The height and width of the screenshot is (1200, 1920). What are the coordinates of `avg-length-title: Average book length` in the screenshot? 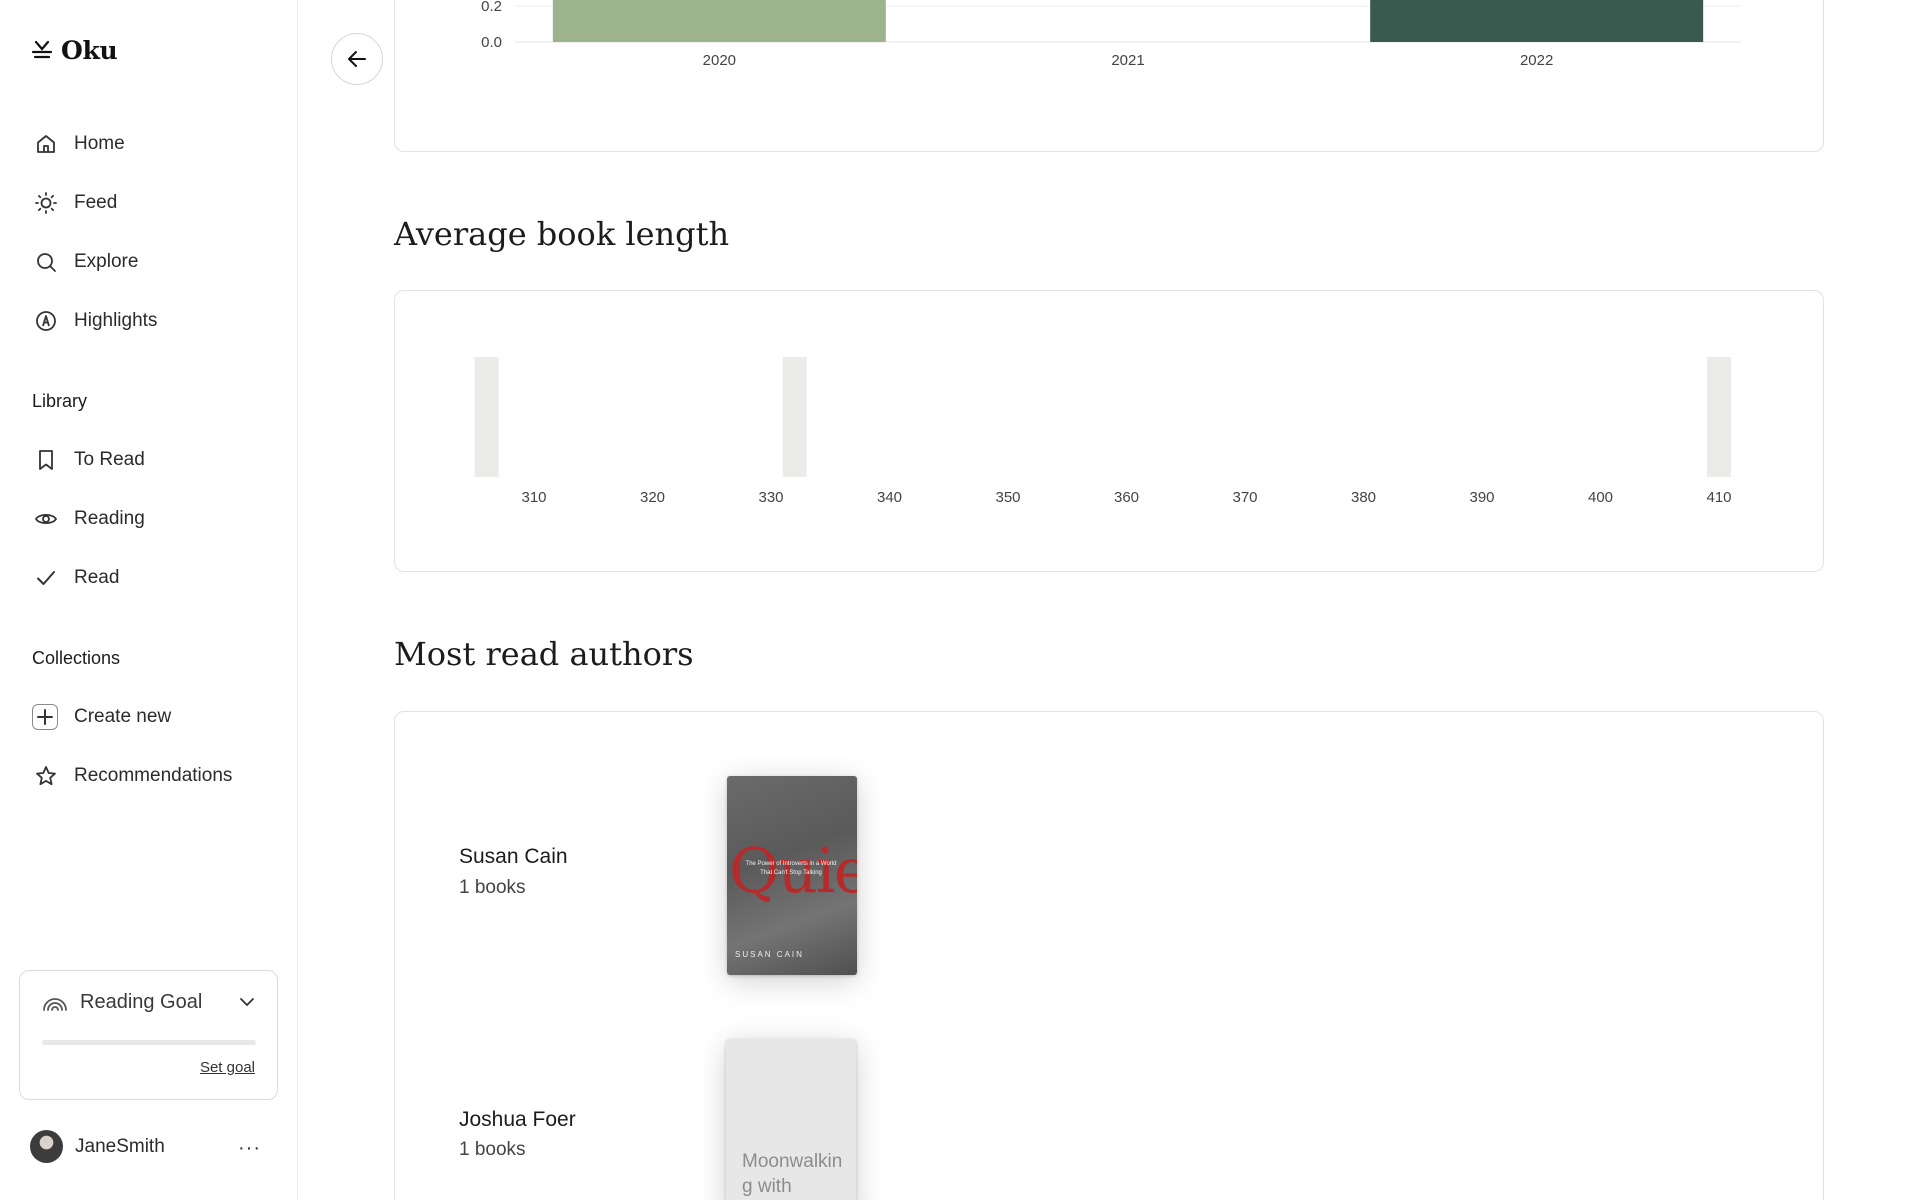 It's located at (562, 234).